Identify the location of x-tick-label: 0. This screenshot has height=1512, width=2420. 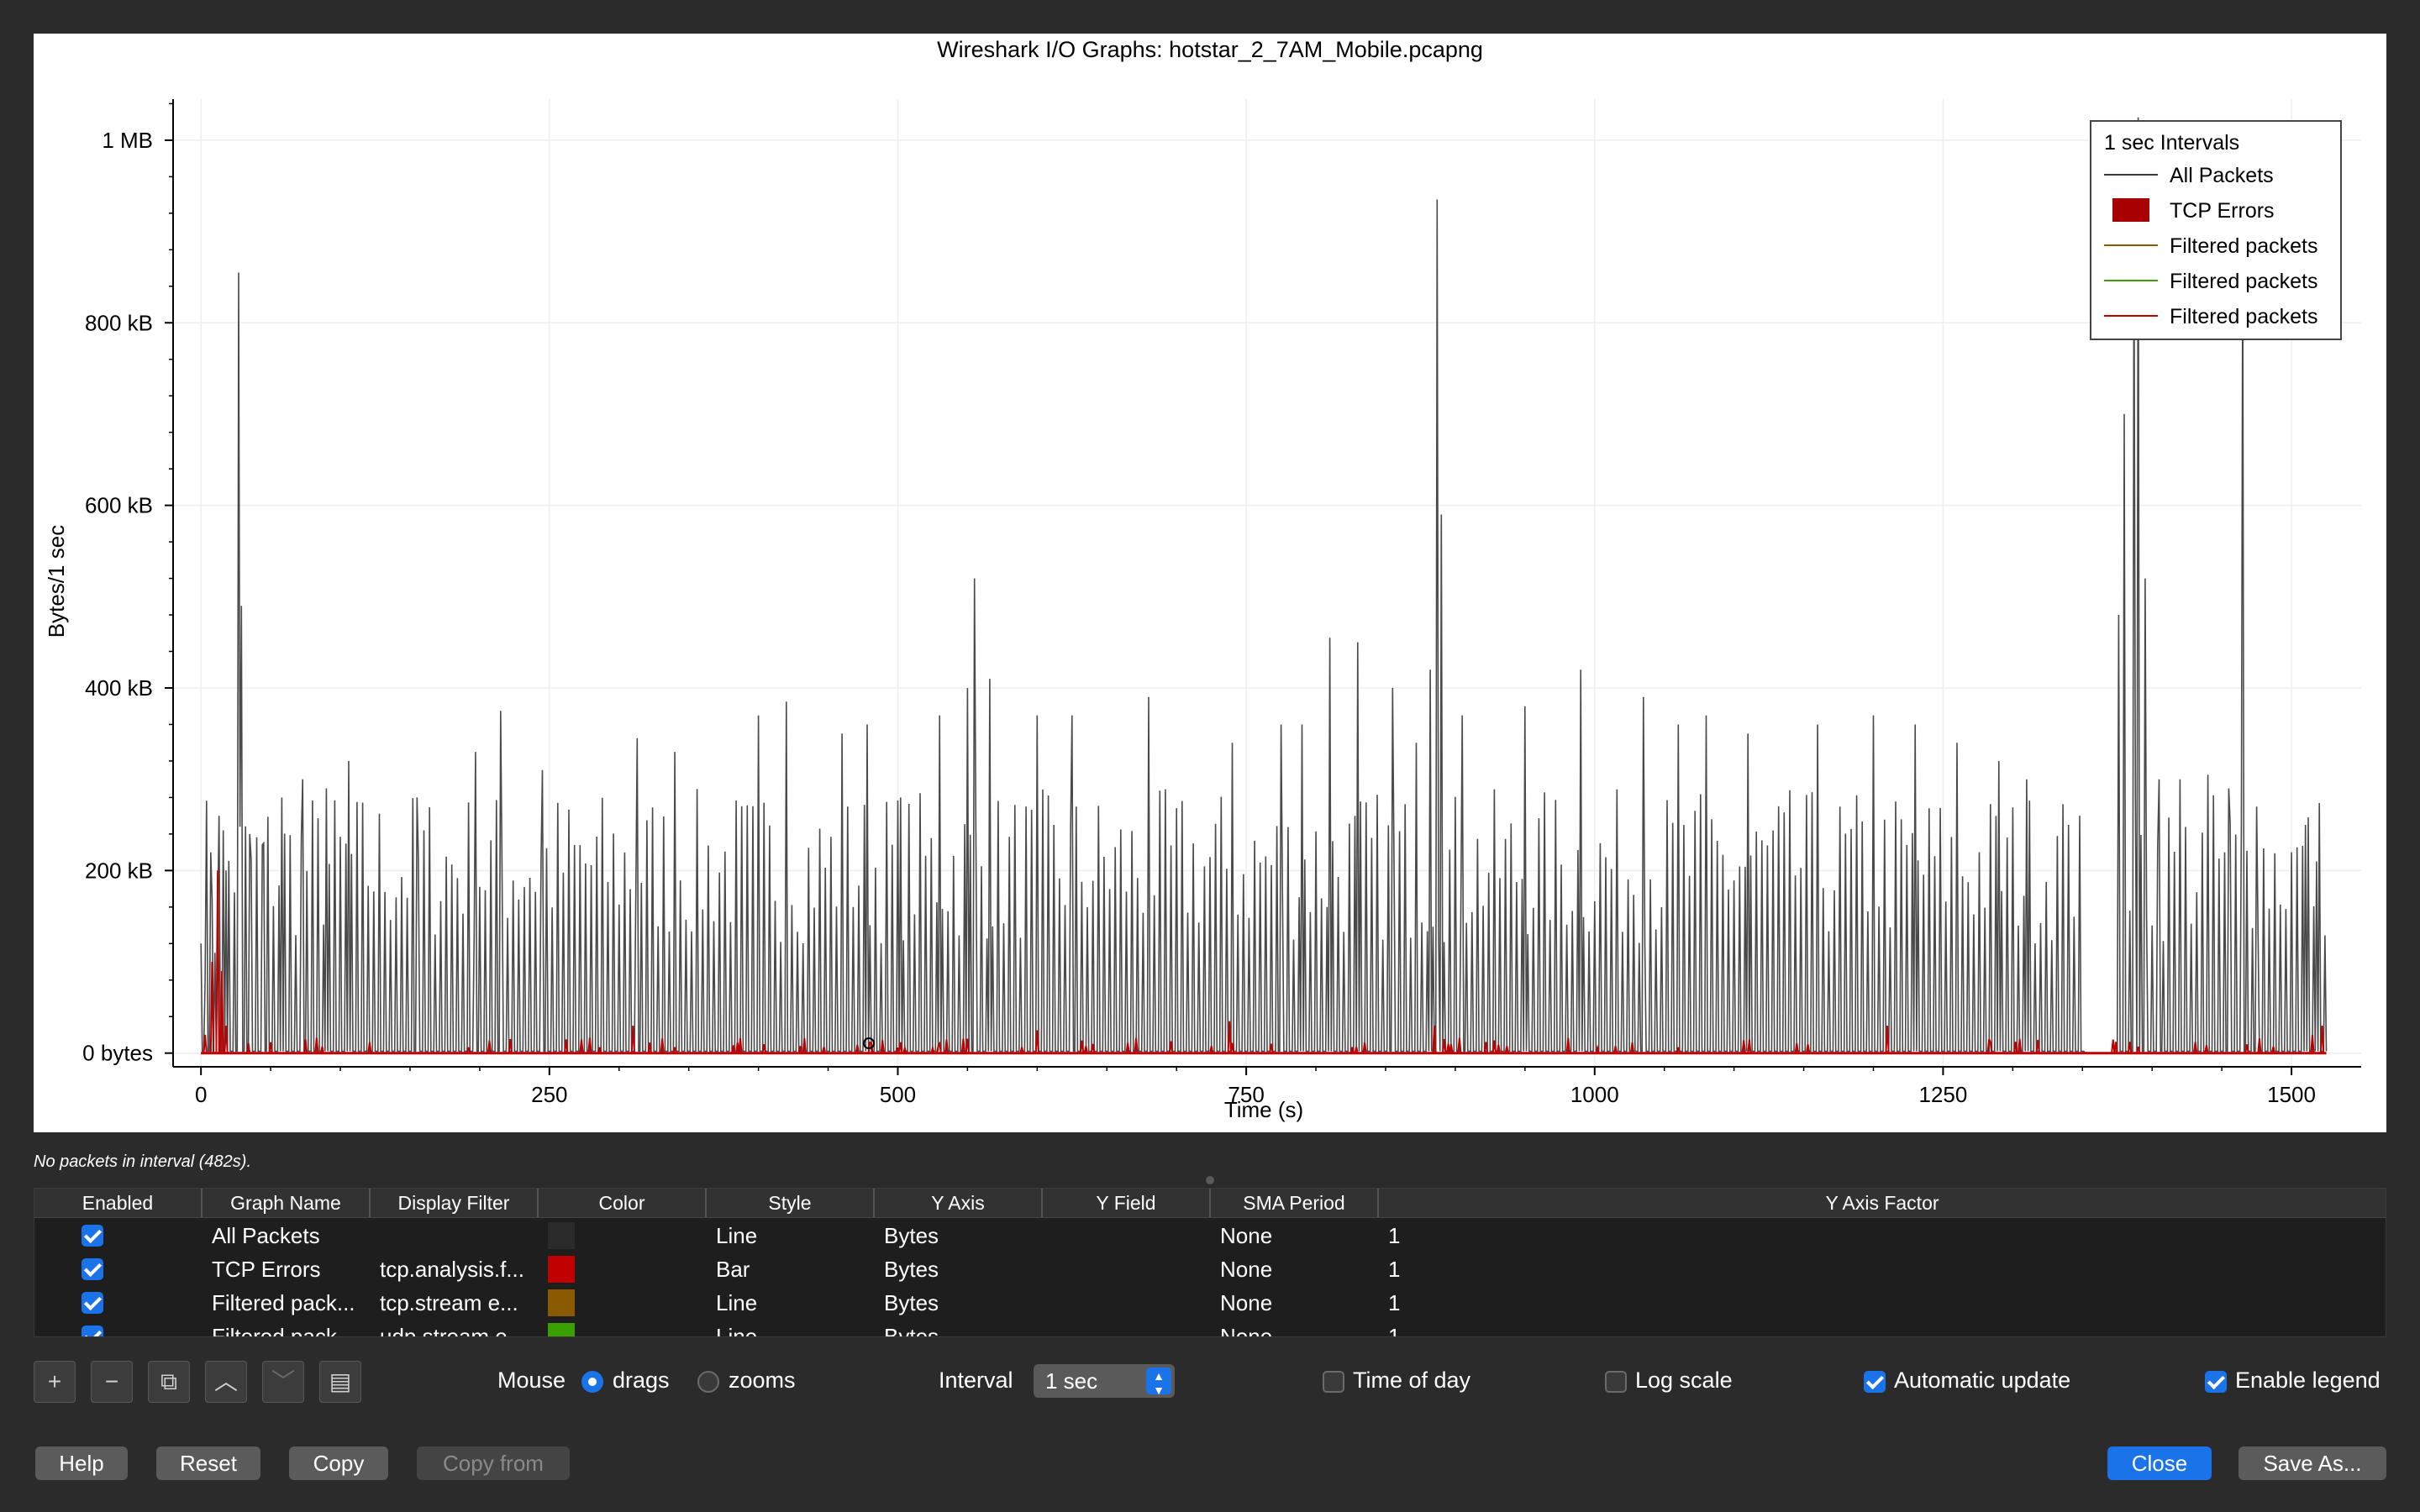
(201, 1094).